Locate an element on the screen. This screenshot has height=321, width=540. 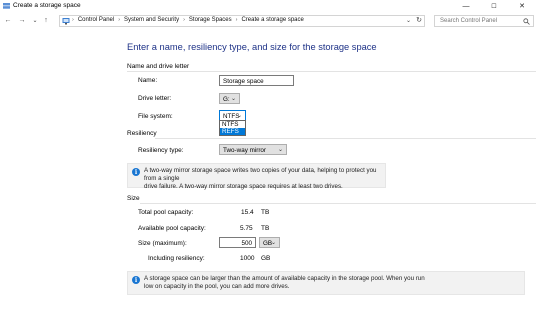
search-placeholder: Search Control Panel is located at coordinates (469, 21).